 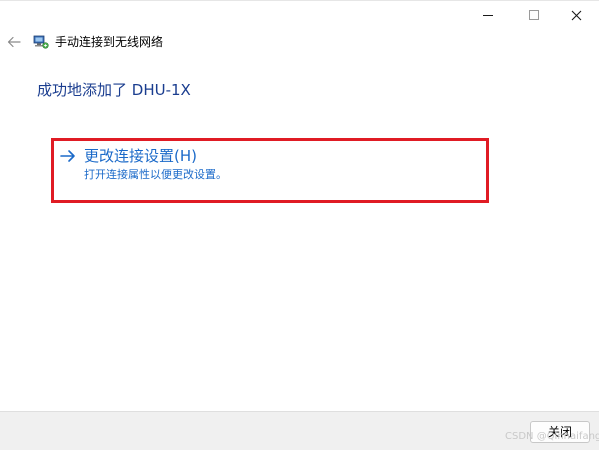 I want to click on success-message: 成功地添加了 DHU-1X, so click(x=114, y=90).